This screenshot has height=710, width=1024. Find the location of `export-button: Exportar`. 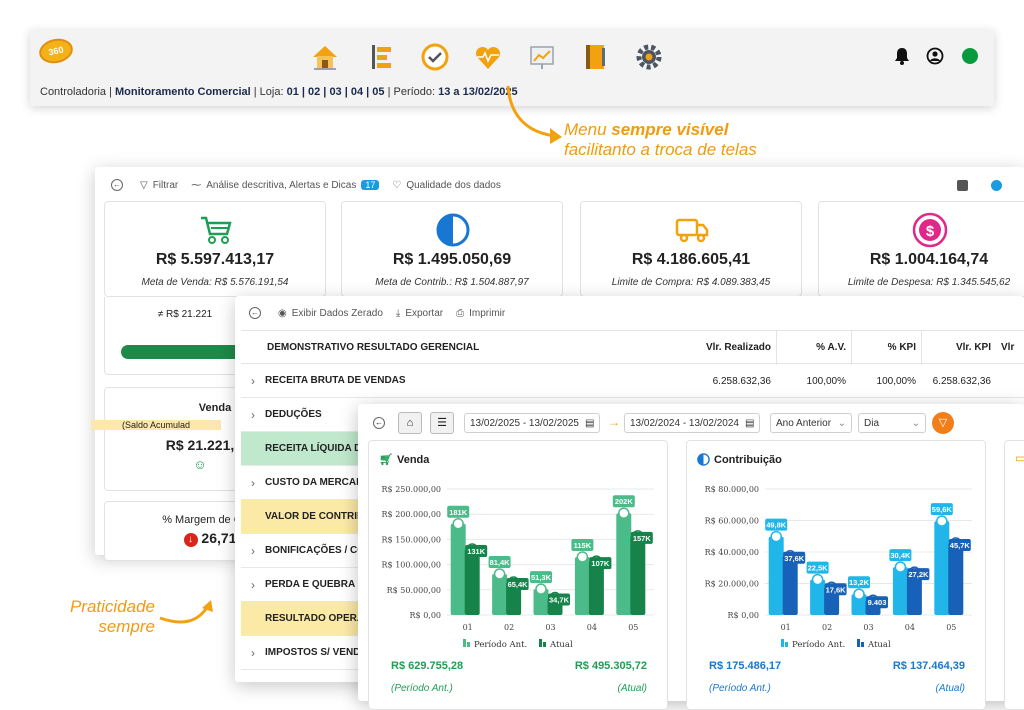

export-button: Exportar is located at coordinates (424, 313).